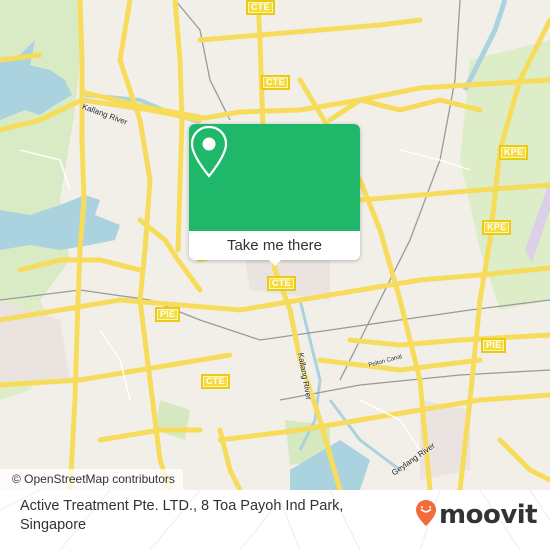 The height and width of the screenshot is (550, 550). What do you see at coordinates (91, 479) in the screenshot?
I see `map-attribution: © OpenStreetMap contributors` at bounding box center [91, 479].